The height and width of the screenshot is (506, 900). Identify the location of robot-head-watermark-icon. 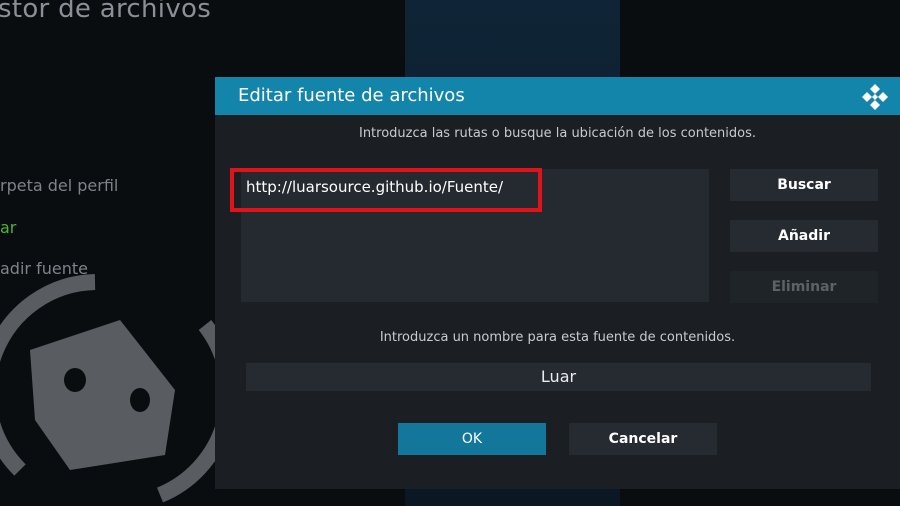
(118, 388).